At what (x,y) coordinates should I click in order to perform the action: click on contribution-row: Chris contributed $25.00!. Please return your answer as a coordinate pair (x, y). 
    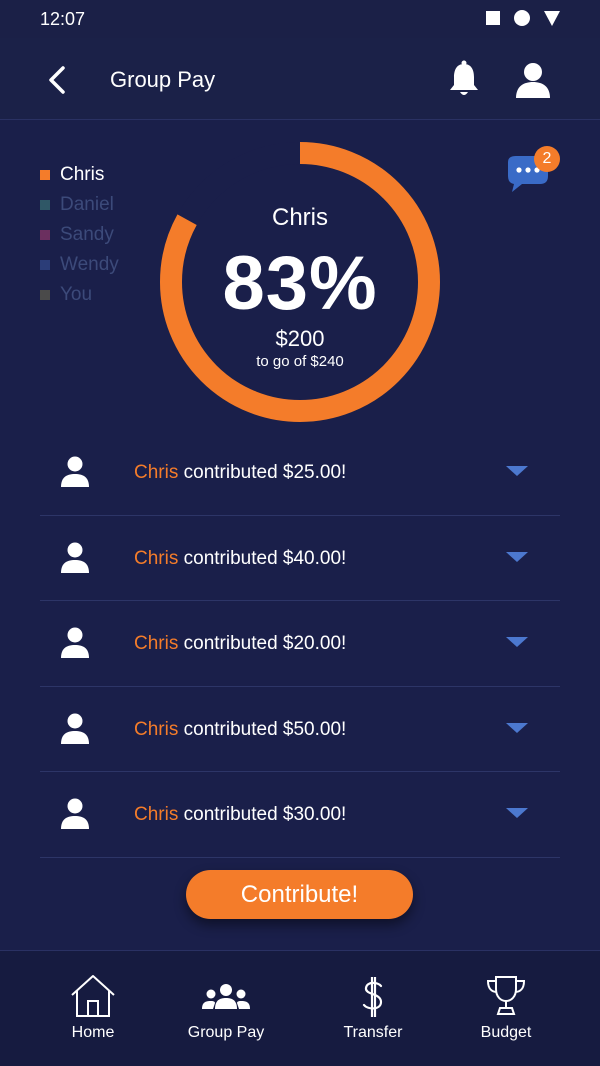
    Looking at the image, I should click on (300, 473).